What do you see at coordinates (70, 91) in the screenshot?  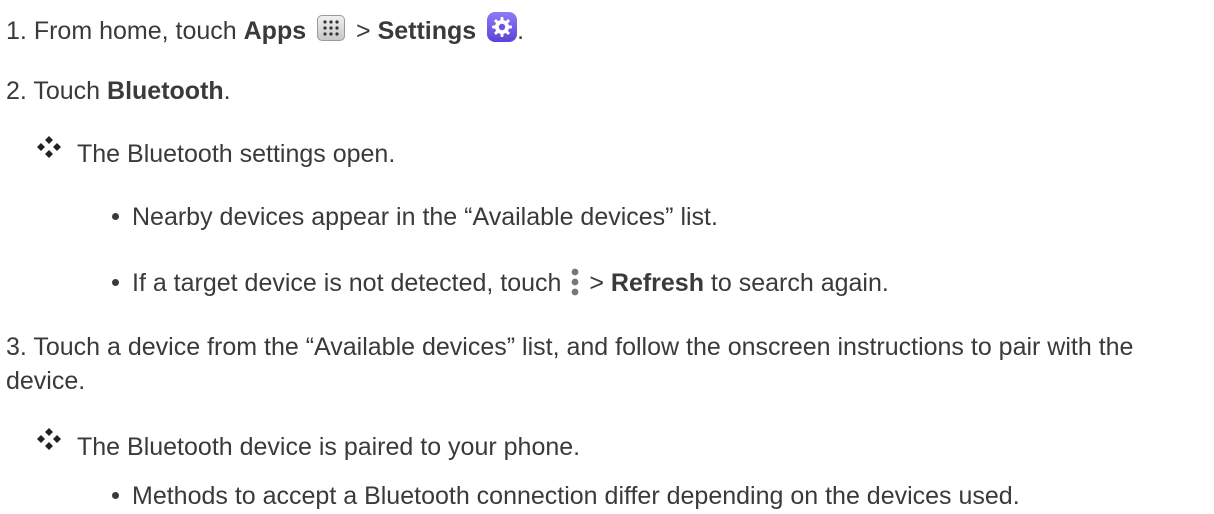 I see `step-text: Touch` at bounding box center [70, 91].